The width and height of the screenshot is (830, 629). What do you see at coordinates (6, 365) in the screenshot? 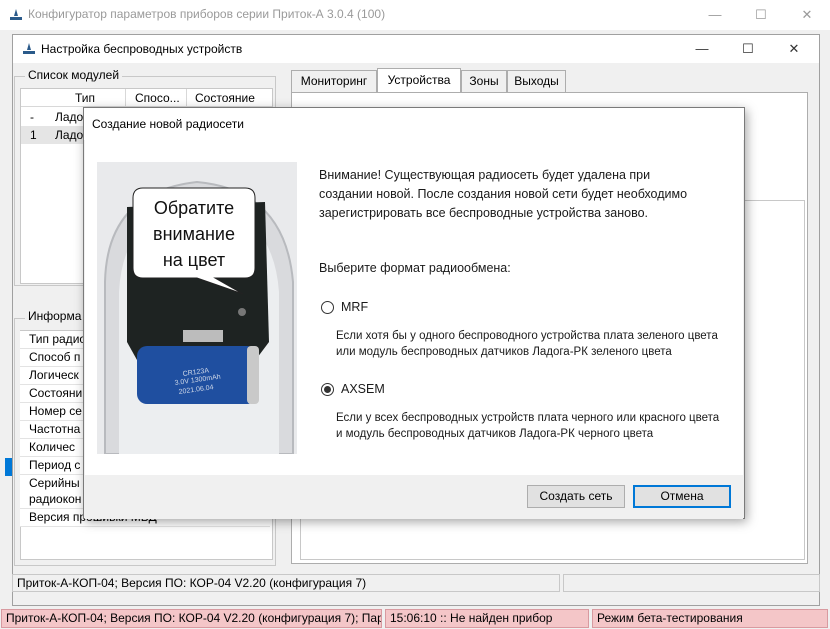
I see `main-window-edge` at bounding box center [6, 365].